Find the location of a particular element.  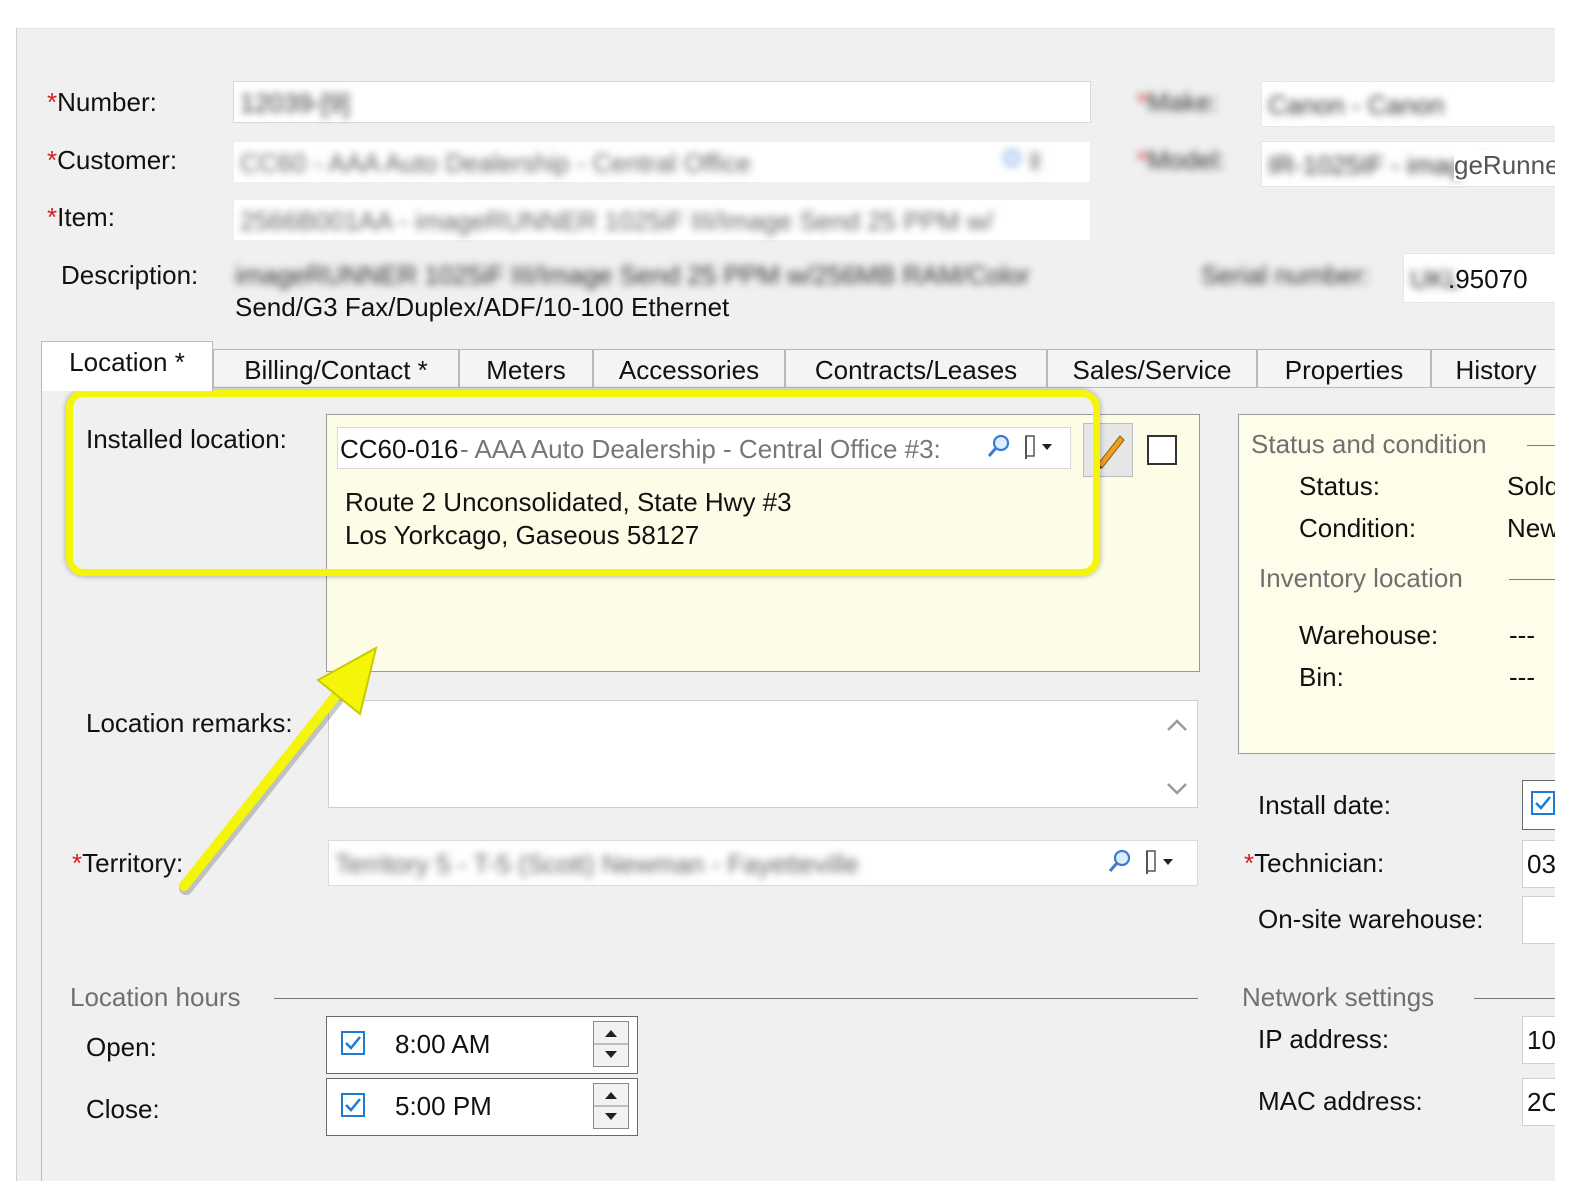

annotation-arrow is located at coordinates (278, 770).